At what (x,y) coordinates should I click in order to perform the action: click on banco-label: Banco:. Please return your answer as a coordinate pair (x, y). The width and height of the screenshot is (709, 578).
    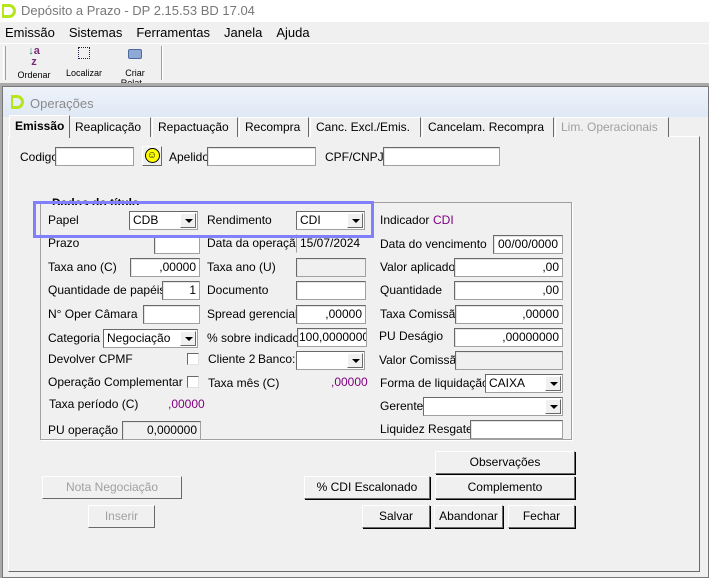
    Looking at the image, I should click on (277, 359).